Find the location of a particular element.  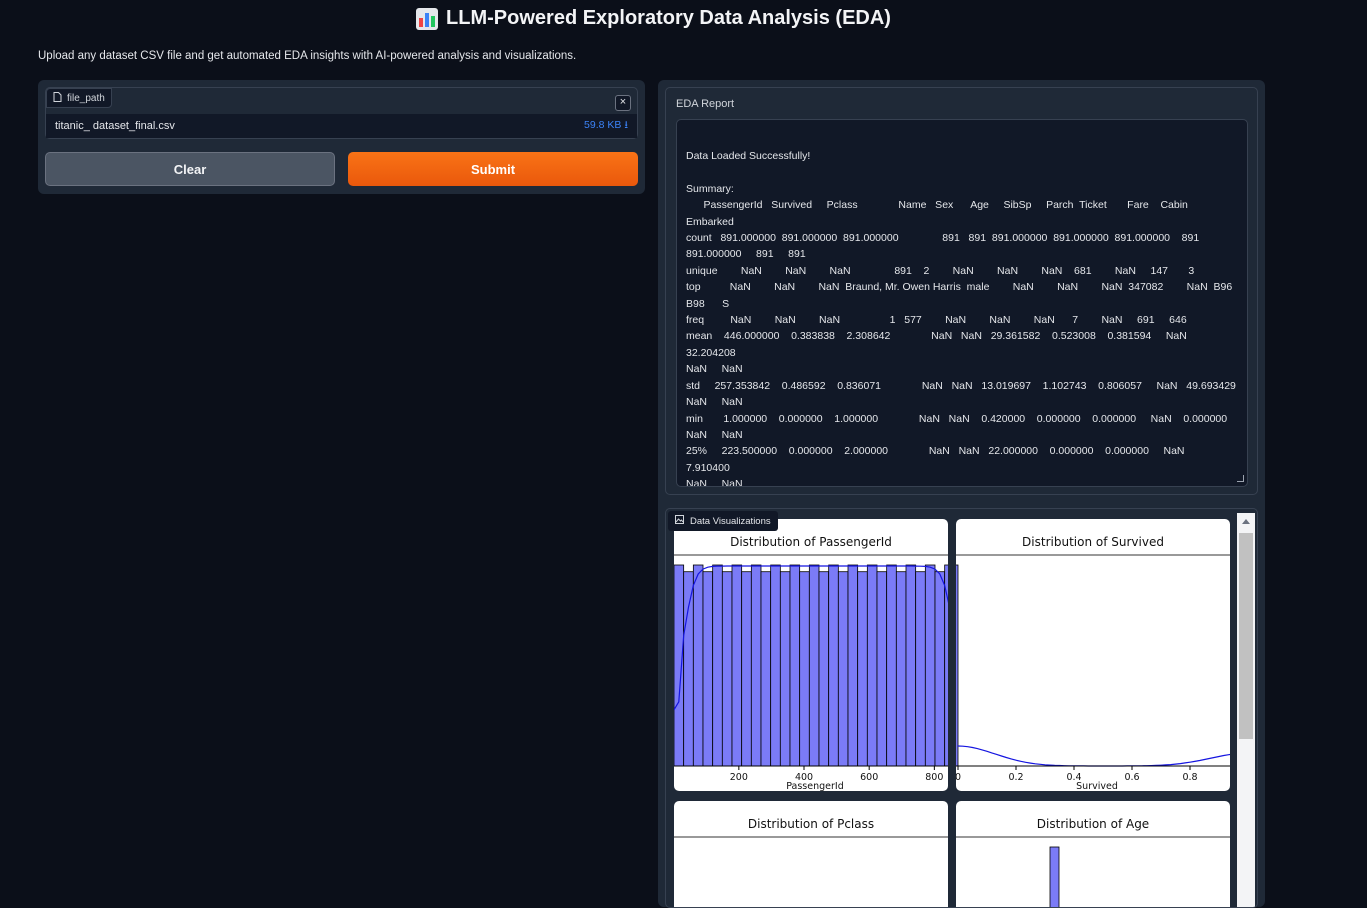

download-arrow-icon: ⭳ is located at coordinates (626, 125).